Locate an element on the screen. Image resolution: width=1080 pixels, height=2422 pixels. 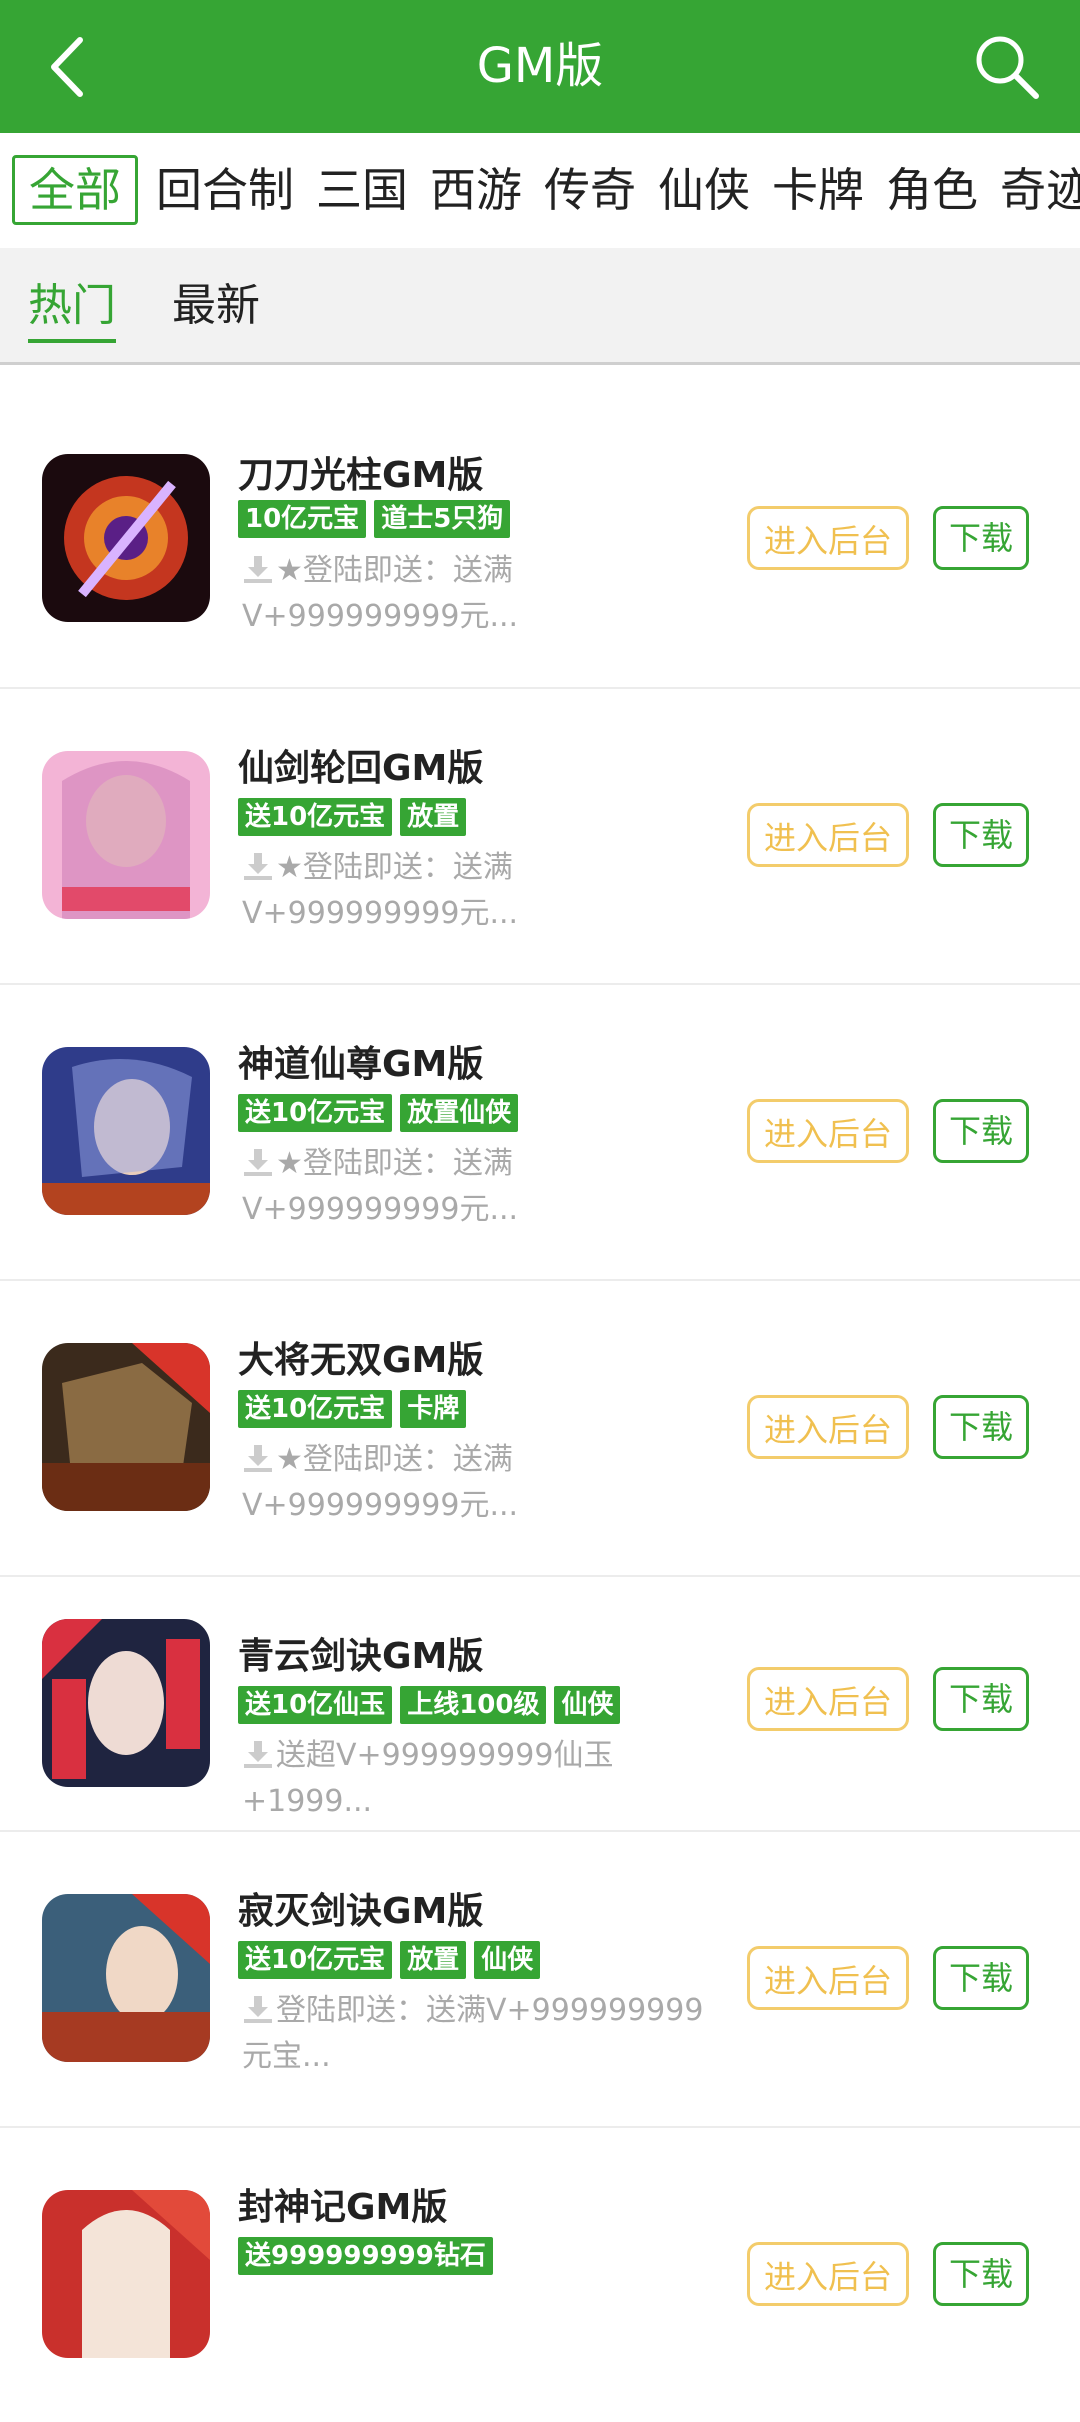
sort-tab-new: 最新 is located at coordinates (216, 306).